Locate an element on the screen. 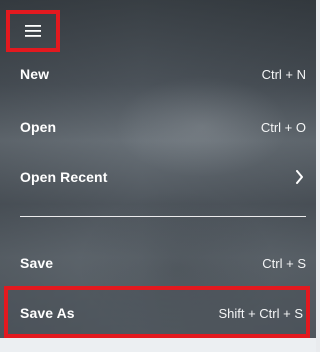 This screenshot has height=352, width=320. menu-item-shortcut: Ctrl + O is located at coordinates (283, 127).